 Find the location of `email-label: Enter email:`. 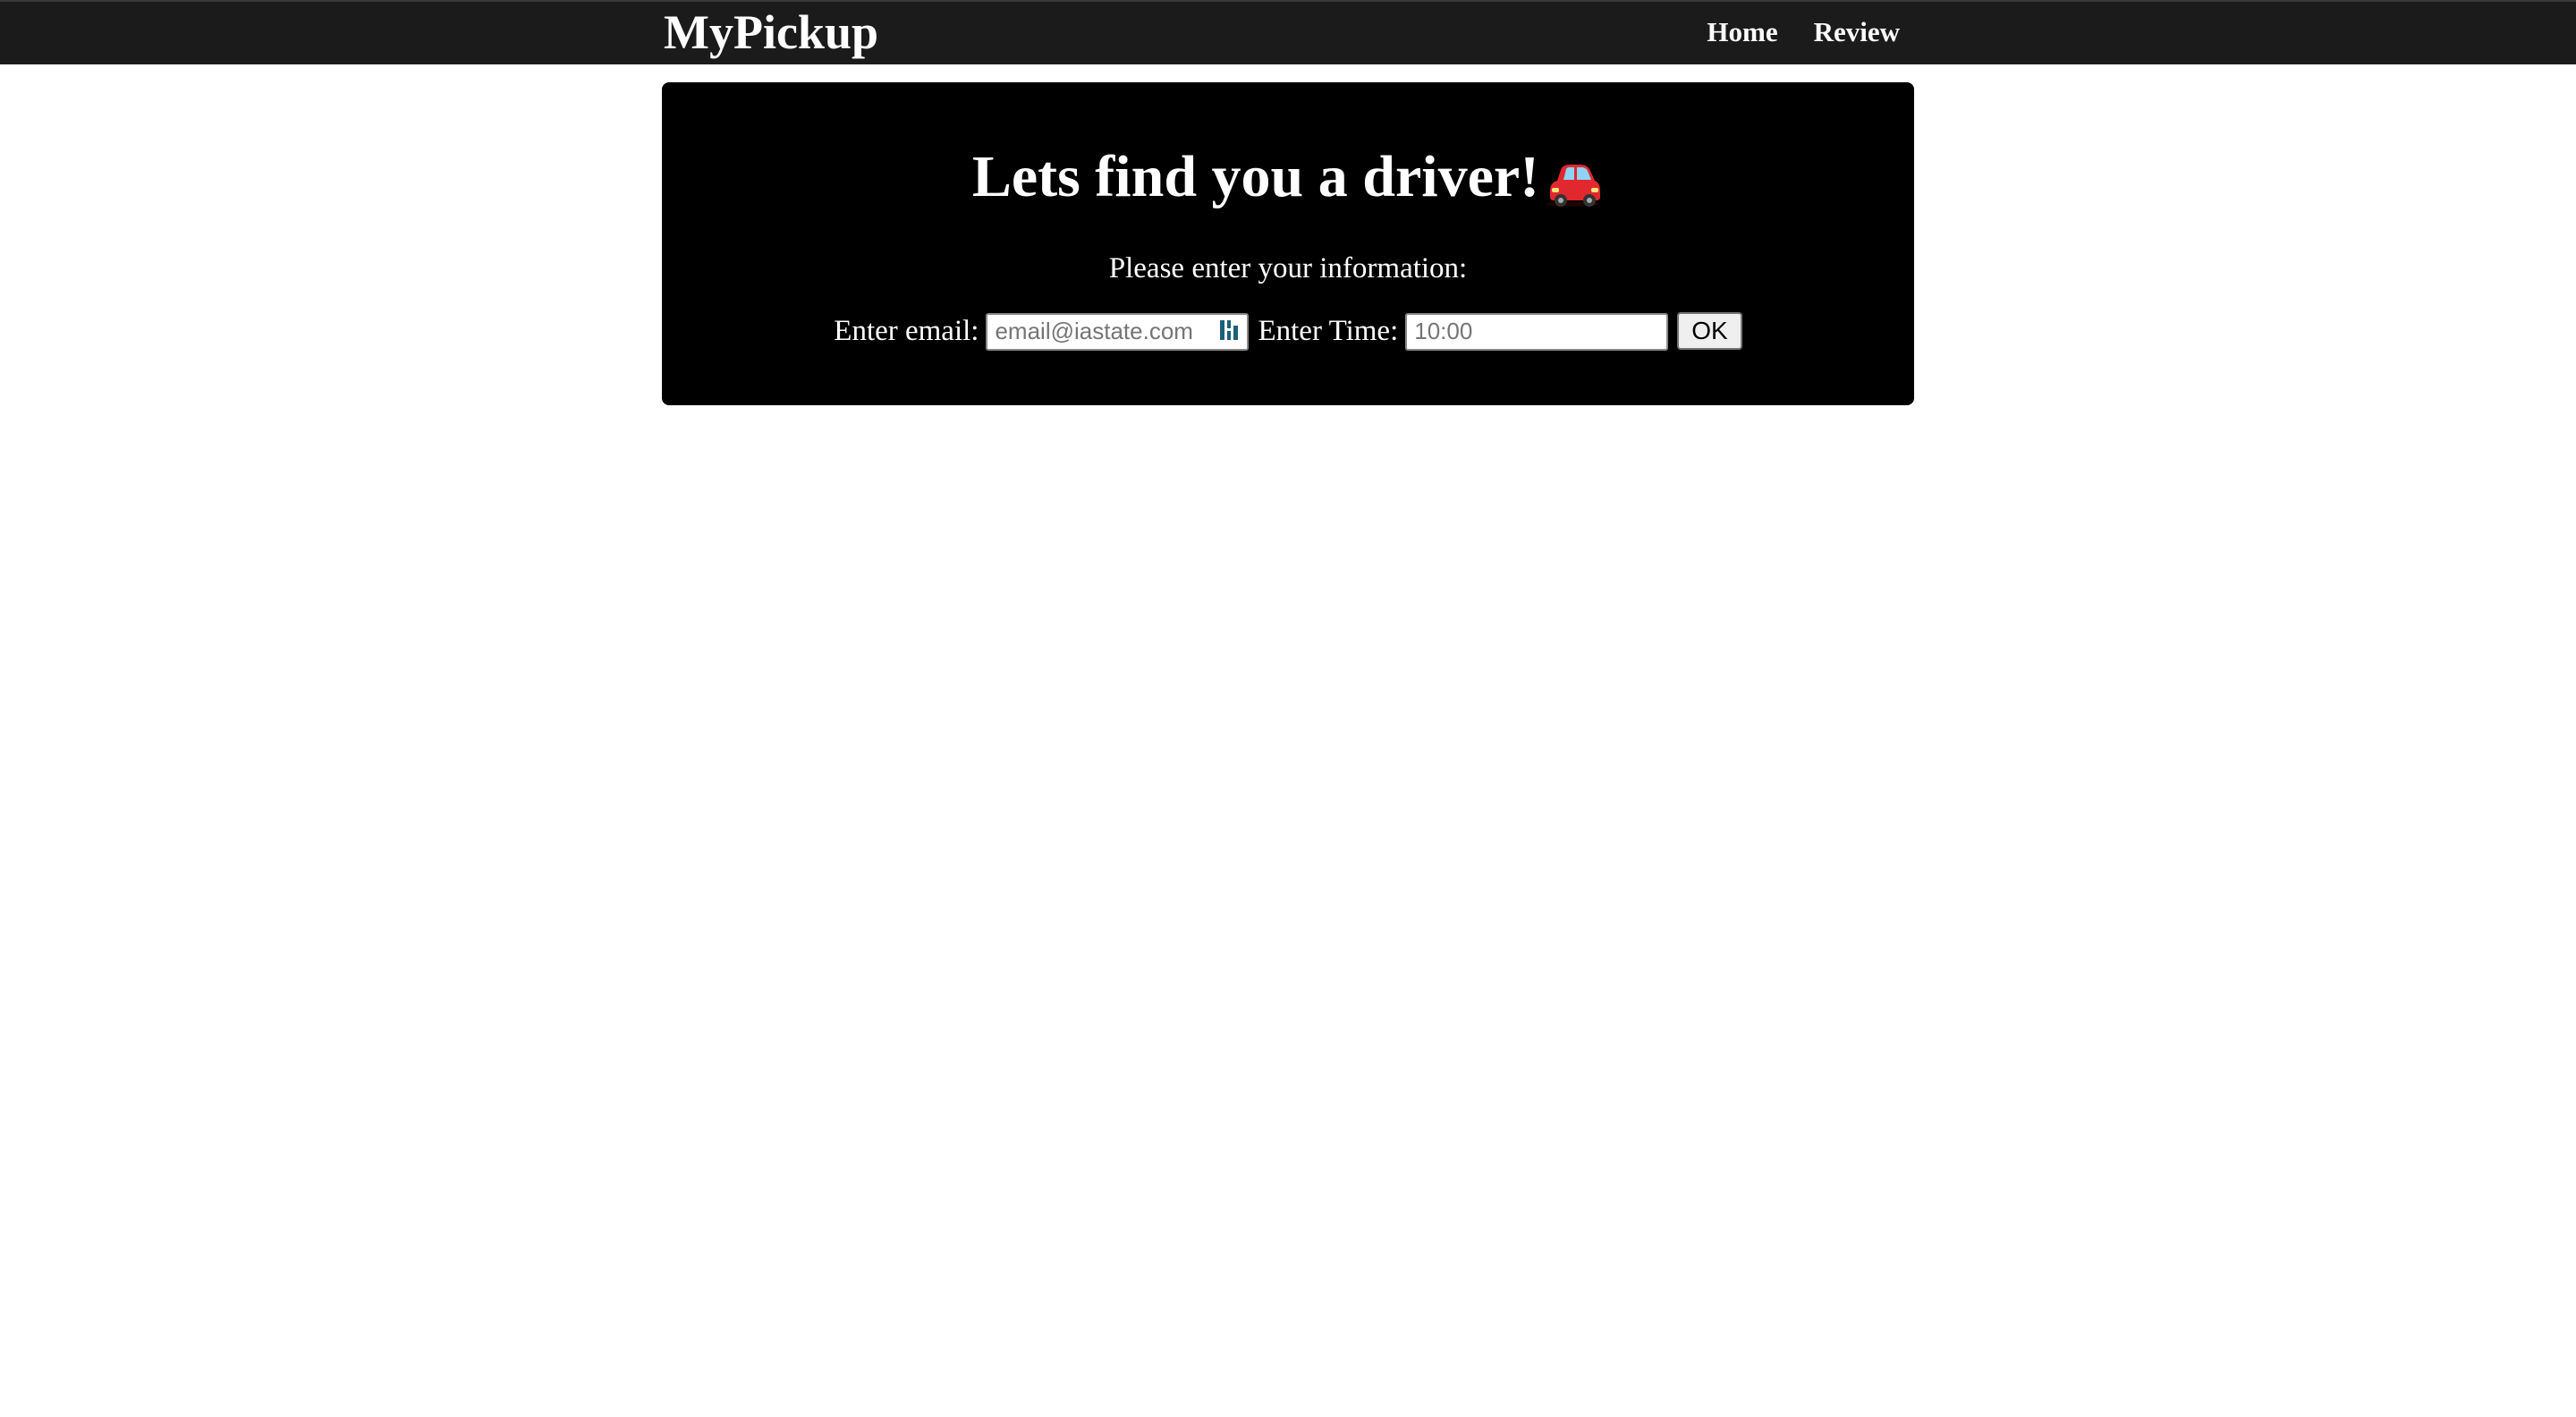

email-label: Enter email: is located at coordinates (906, 331).